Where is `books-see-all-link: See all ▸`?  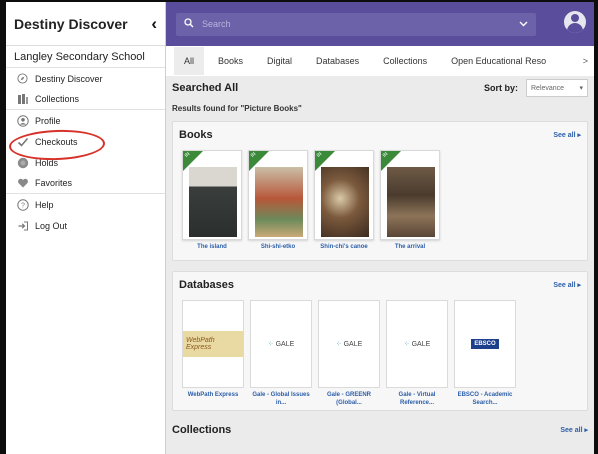 books-see-all-link: See all ▸ is located at coordinates (567, 135).